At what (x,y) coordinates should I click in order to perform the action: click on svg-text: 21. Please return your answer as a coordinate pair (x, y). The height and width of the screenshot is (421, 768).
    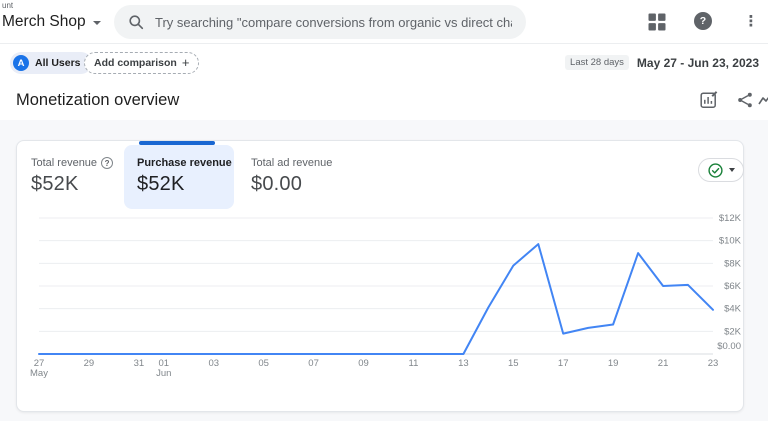
    Looking at the image, I should click on (663, 363).